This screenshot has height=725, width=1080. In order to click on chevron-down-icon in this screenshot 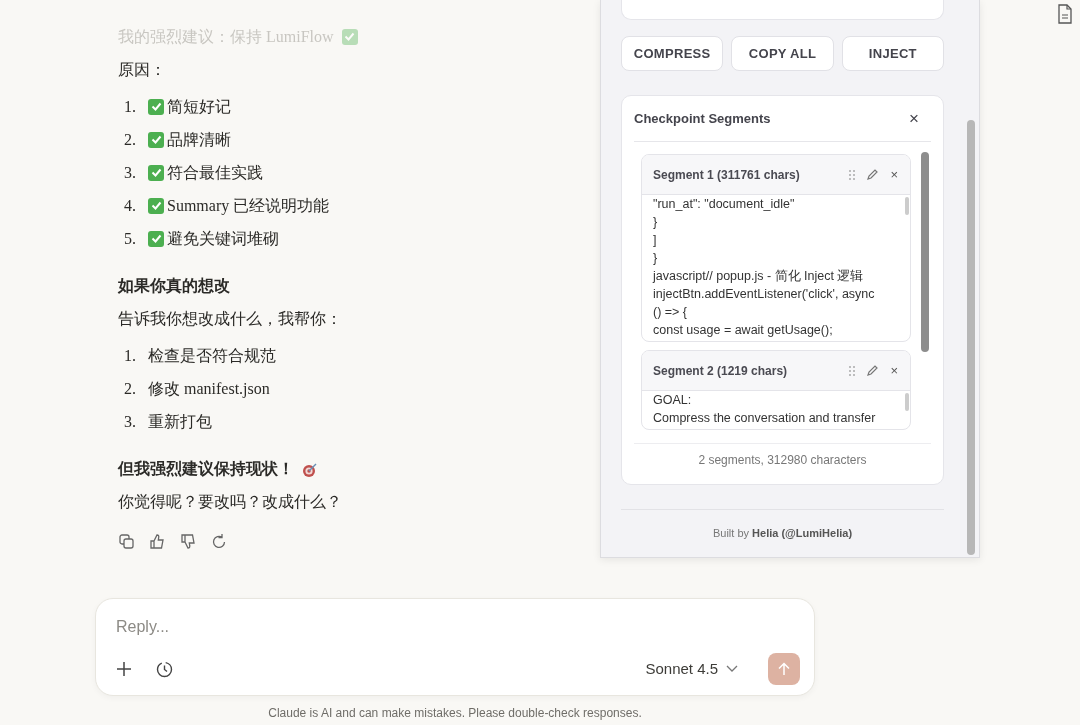, I will do `click(732, 669)`.